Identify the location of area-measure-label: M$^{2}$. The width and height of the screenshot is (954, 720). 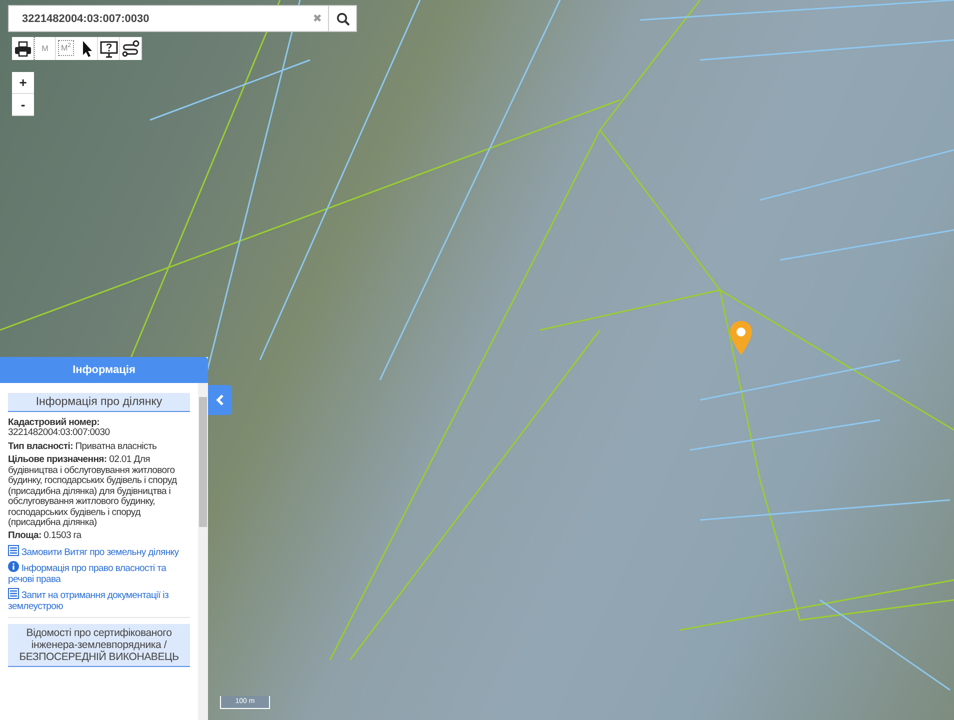
(65, 48).